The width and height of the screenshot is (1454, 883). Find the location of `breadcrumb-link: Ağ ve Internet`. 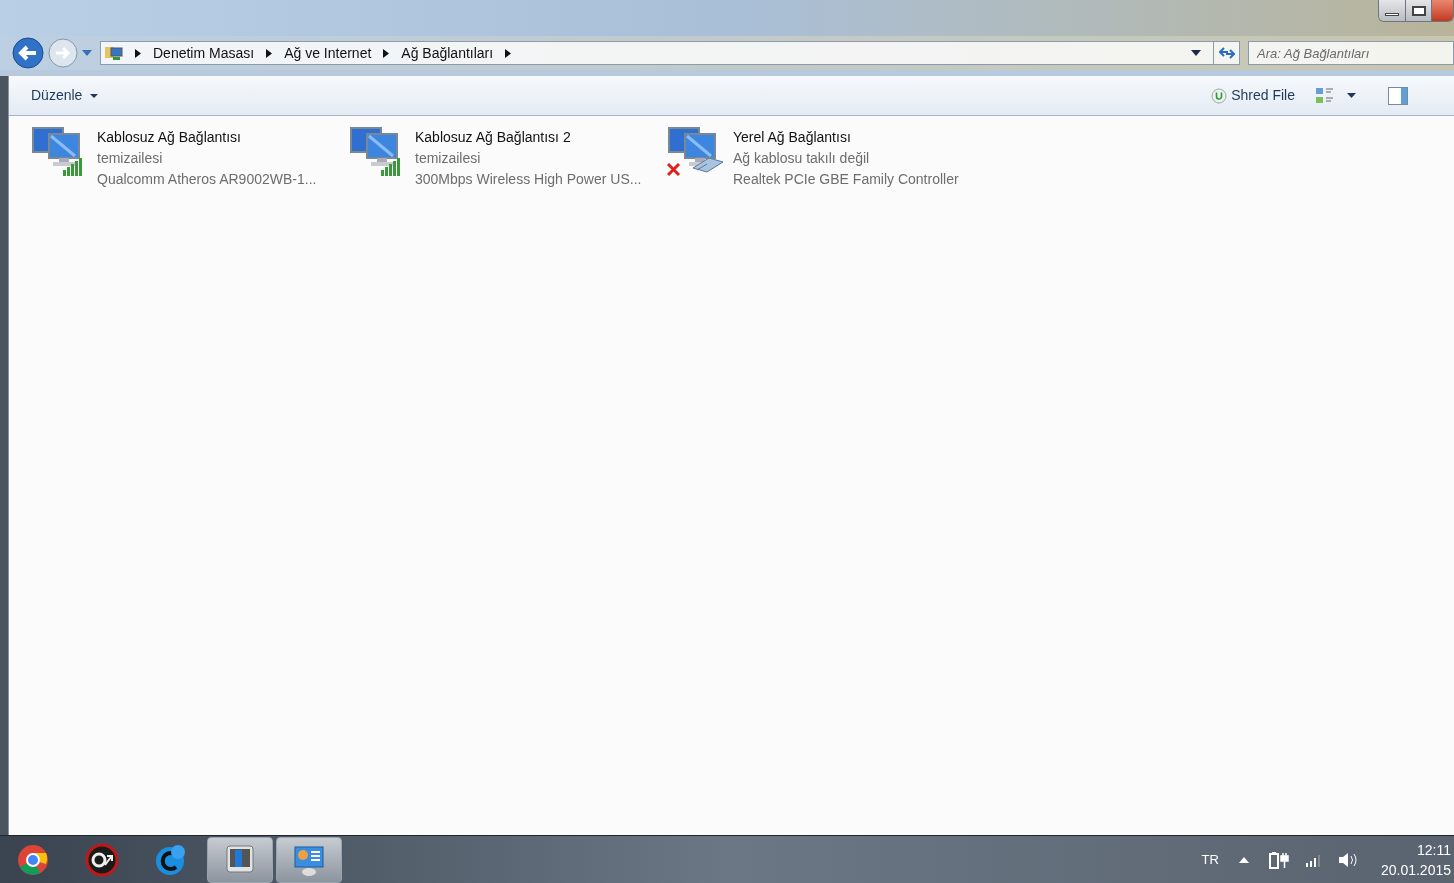

breadcrumb-link: Ağ ve Internet is located at coordinates (328, 53).